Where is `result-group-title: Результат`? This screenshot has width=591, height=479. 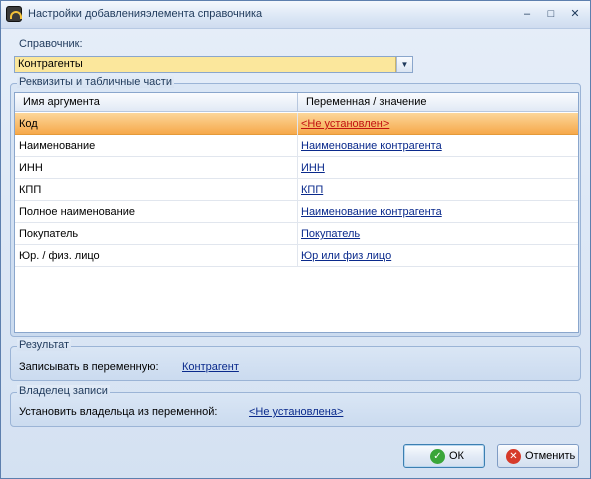
result-group-title: Результат is located at coordinates (44, 345).